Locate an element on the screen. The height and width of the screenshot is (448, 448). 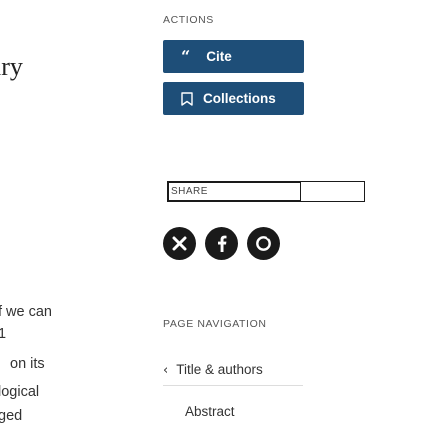
reddit-share-button is located at coordinates (263, 243).